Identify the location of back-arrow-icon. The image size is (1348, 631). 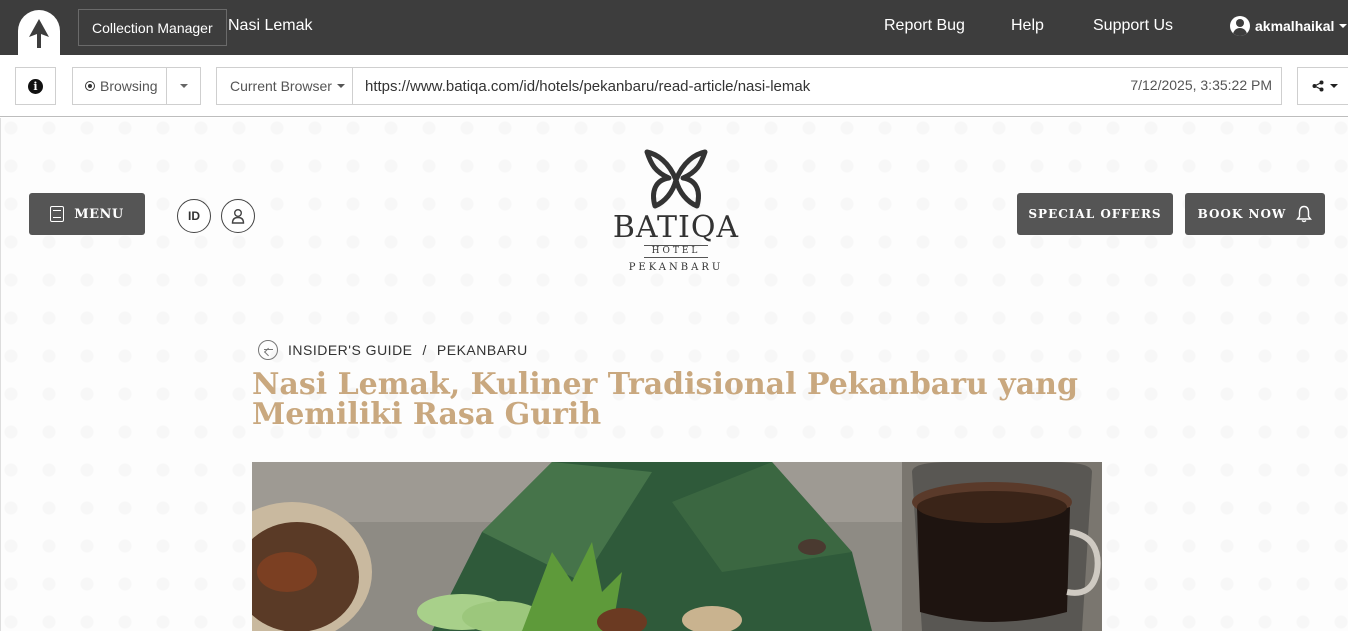
(268, 350).